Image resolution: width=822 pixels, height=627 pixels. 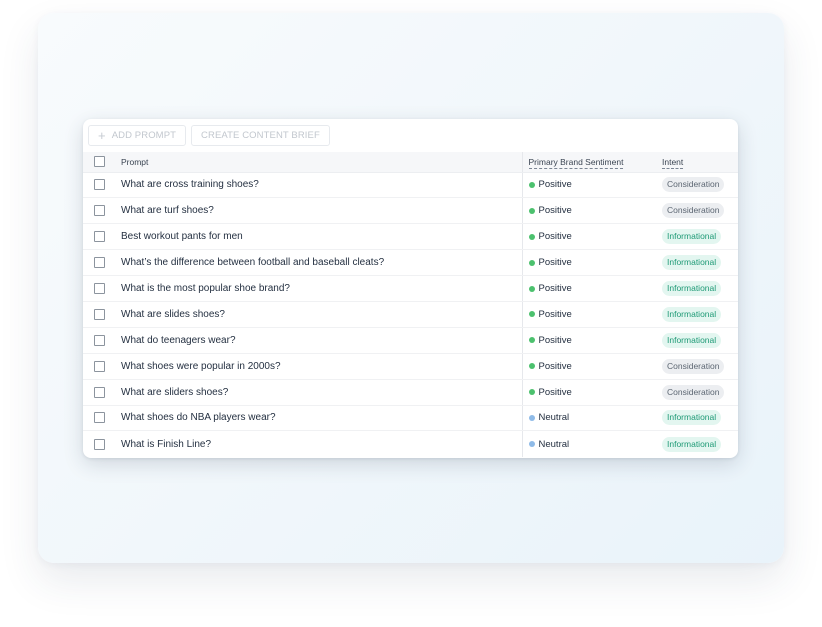 What do you see at coordinates (318, 162) in the screenshot?
I see `column-header-prompt: Prompt` at bounding box center [318, 162].